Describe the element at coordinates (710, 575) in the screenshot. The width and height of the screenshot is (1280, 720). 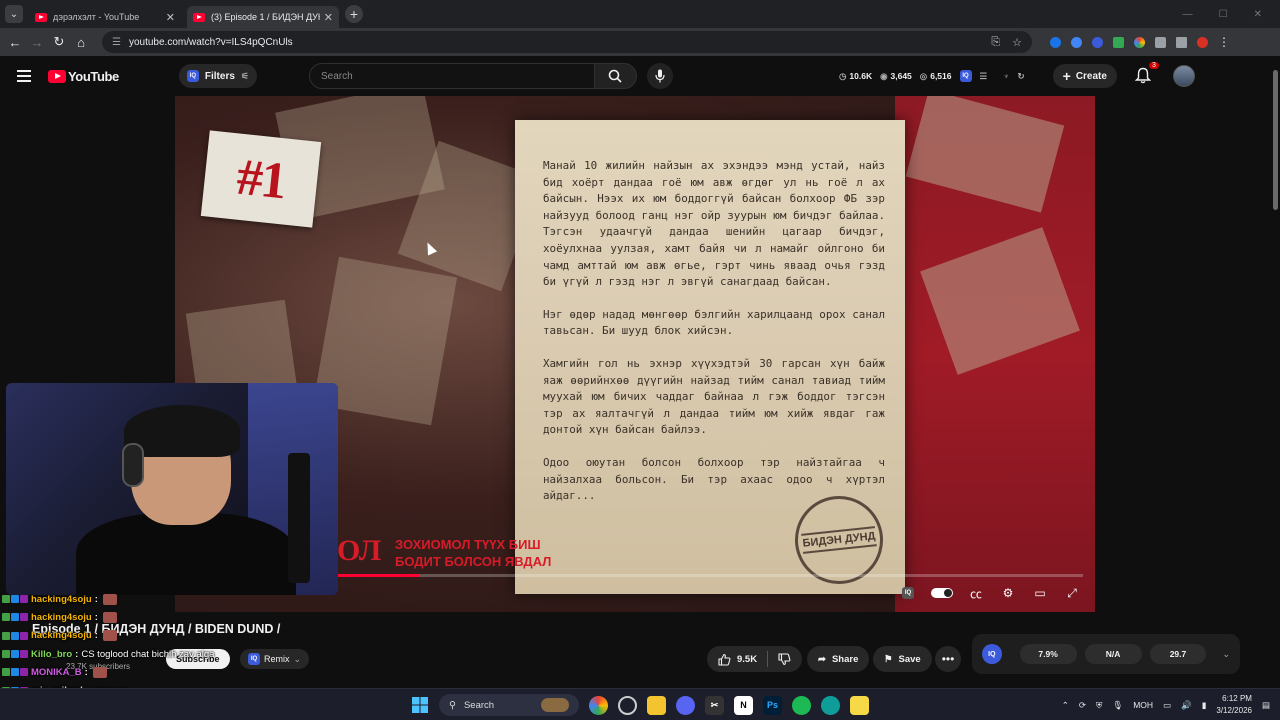
I see `video-progress-bar` at that location.